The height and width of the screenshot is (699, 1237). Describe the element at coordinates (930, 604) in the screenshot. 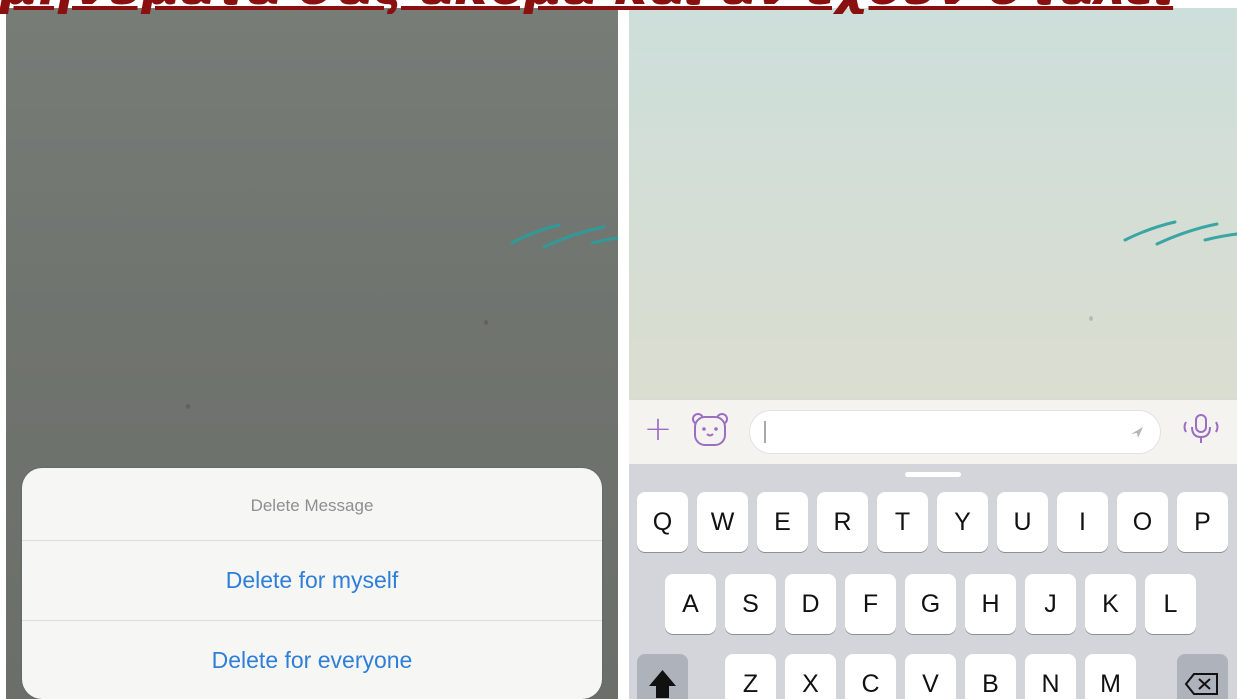

I see `key-g: G` at that location.